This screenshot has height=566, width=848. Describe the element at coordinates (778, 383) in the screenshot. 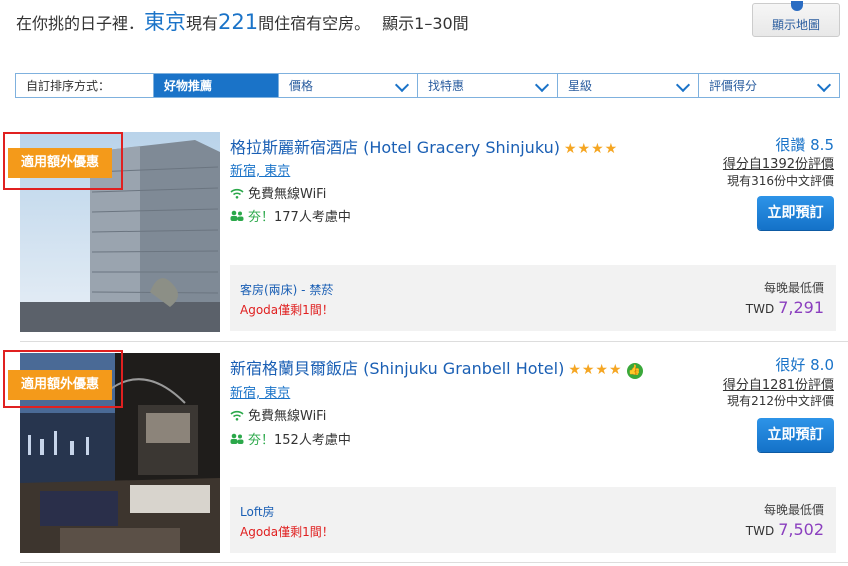

I see `review-count-link: 得分自1281份評價` at that location.